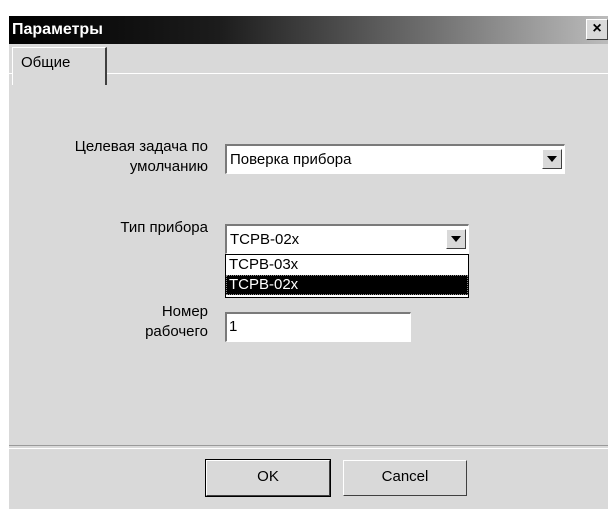 The width and height of the screenshot is (608, 509). Describe the element at coordinates (115, 322) in the screenshot. I see `worker-number-label: Номер рабочего` at that location.